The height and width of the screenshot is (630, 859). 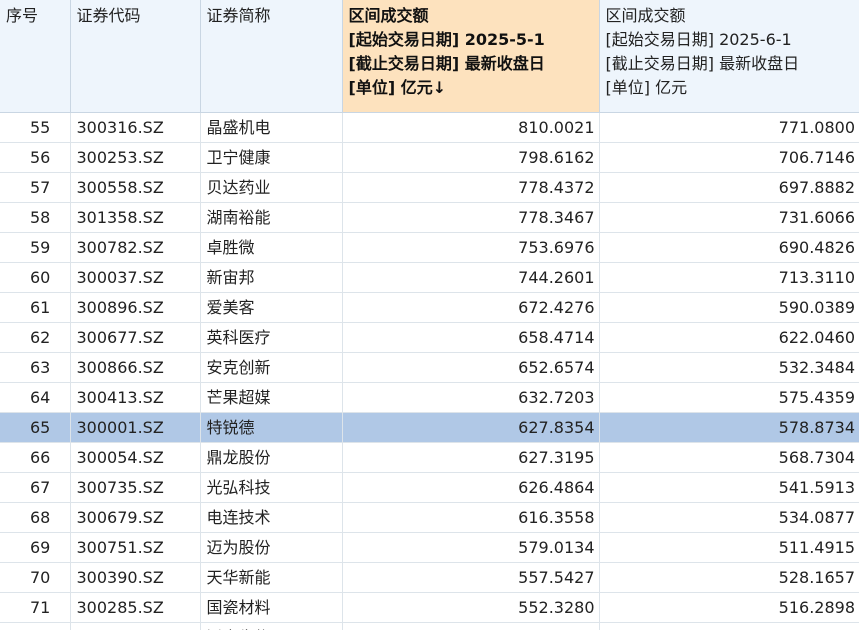 I want to click on cell-turnover-june: 568.7304, so click(x=729, y=457).